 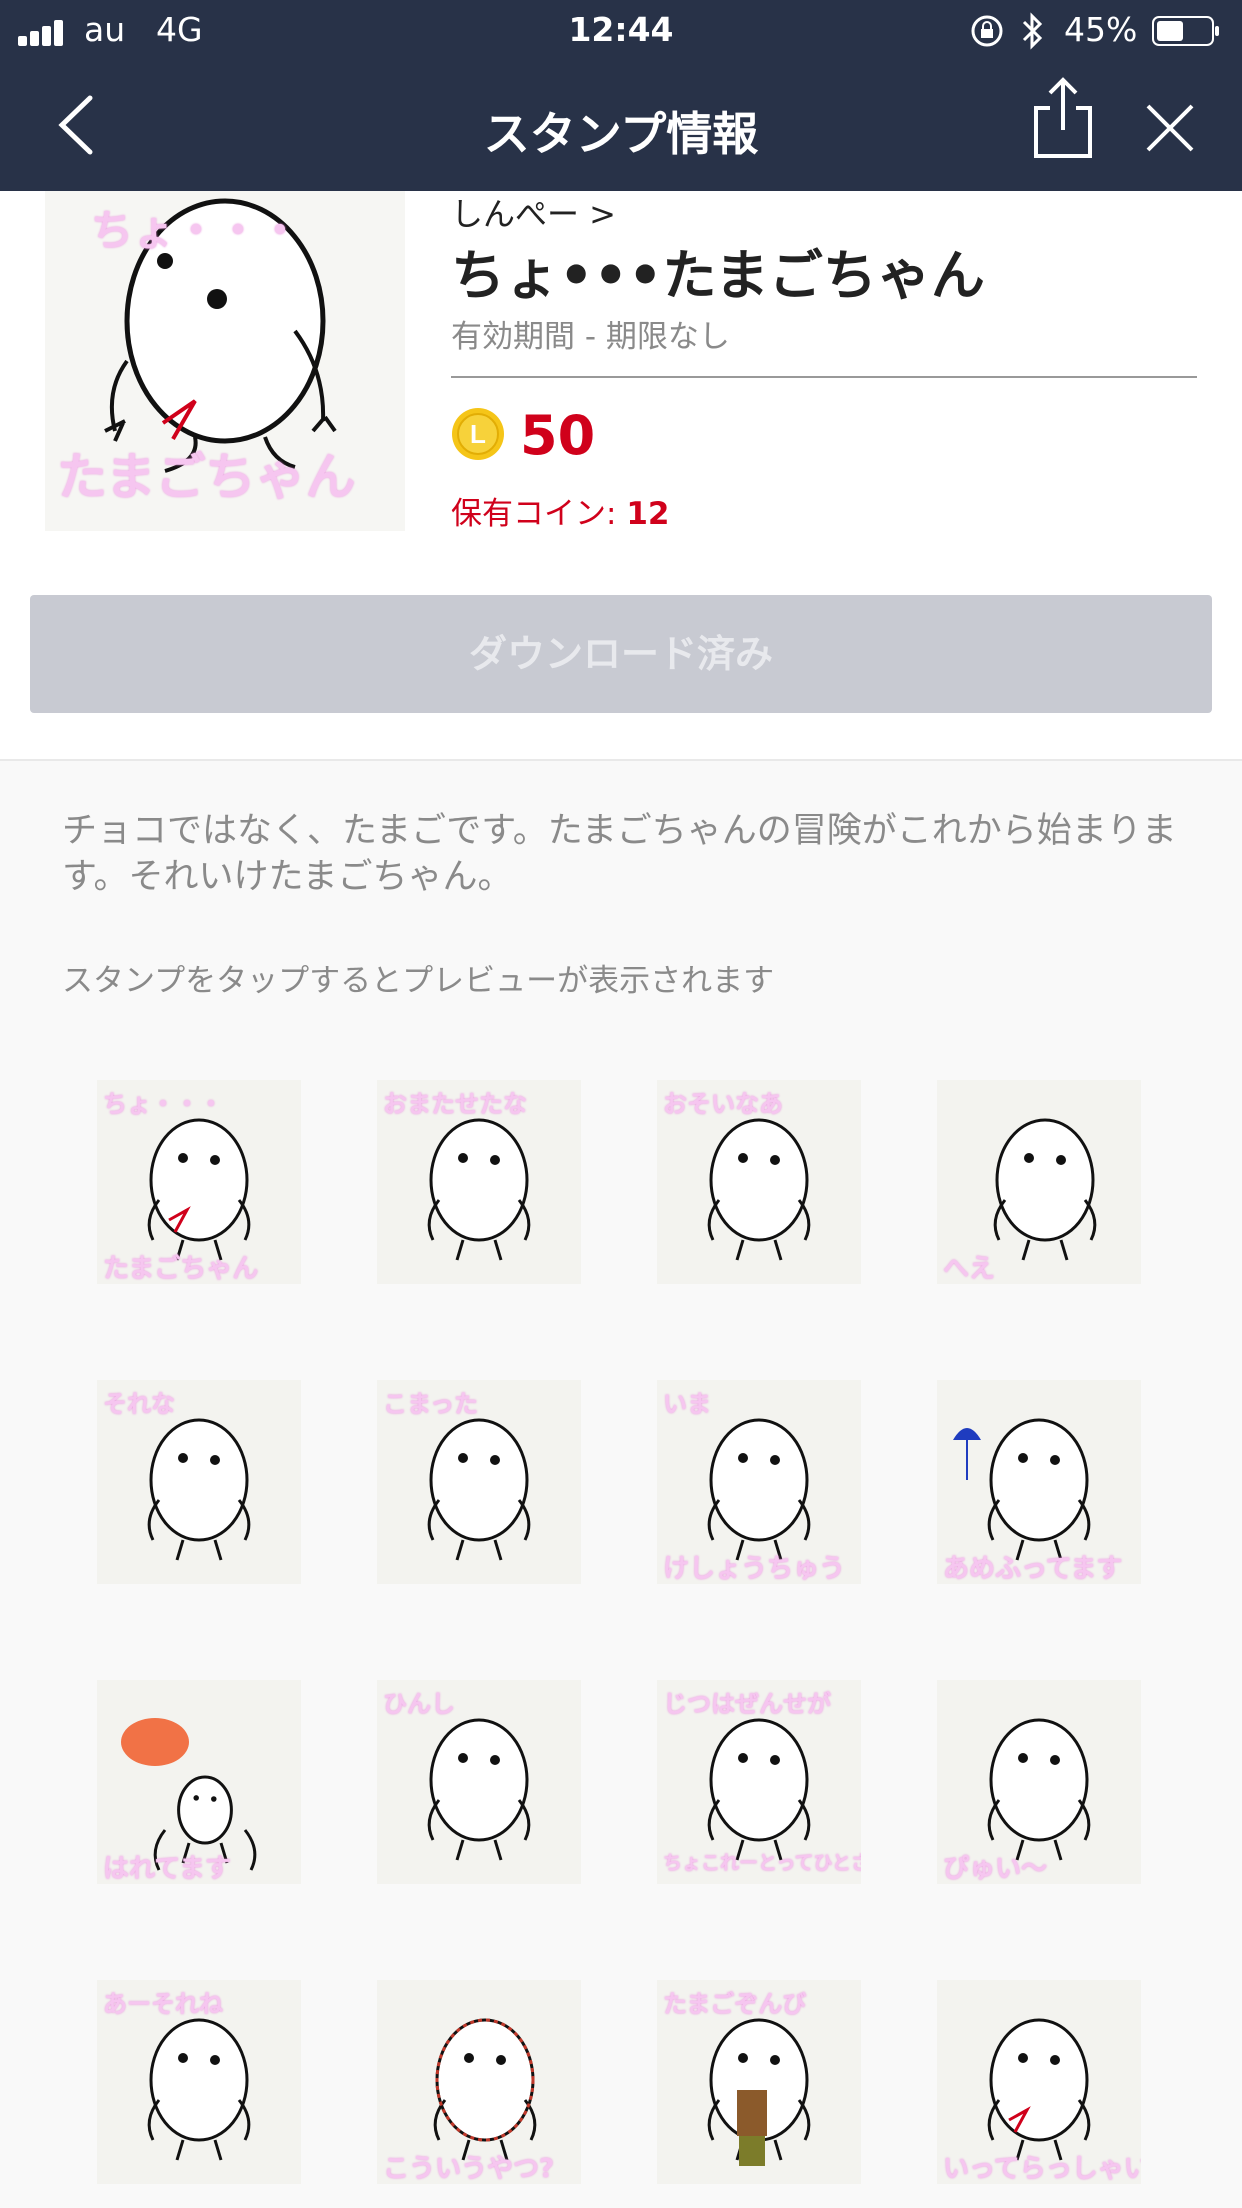 What do you see at coordinates (167, 1869) in the screenshot?
I see `sticker-caption-bottom: はれてます` at bounding box center [167, 1869].